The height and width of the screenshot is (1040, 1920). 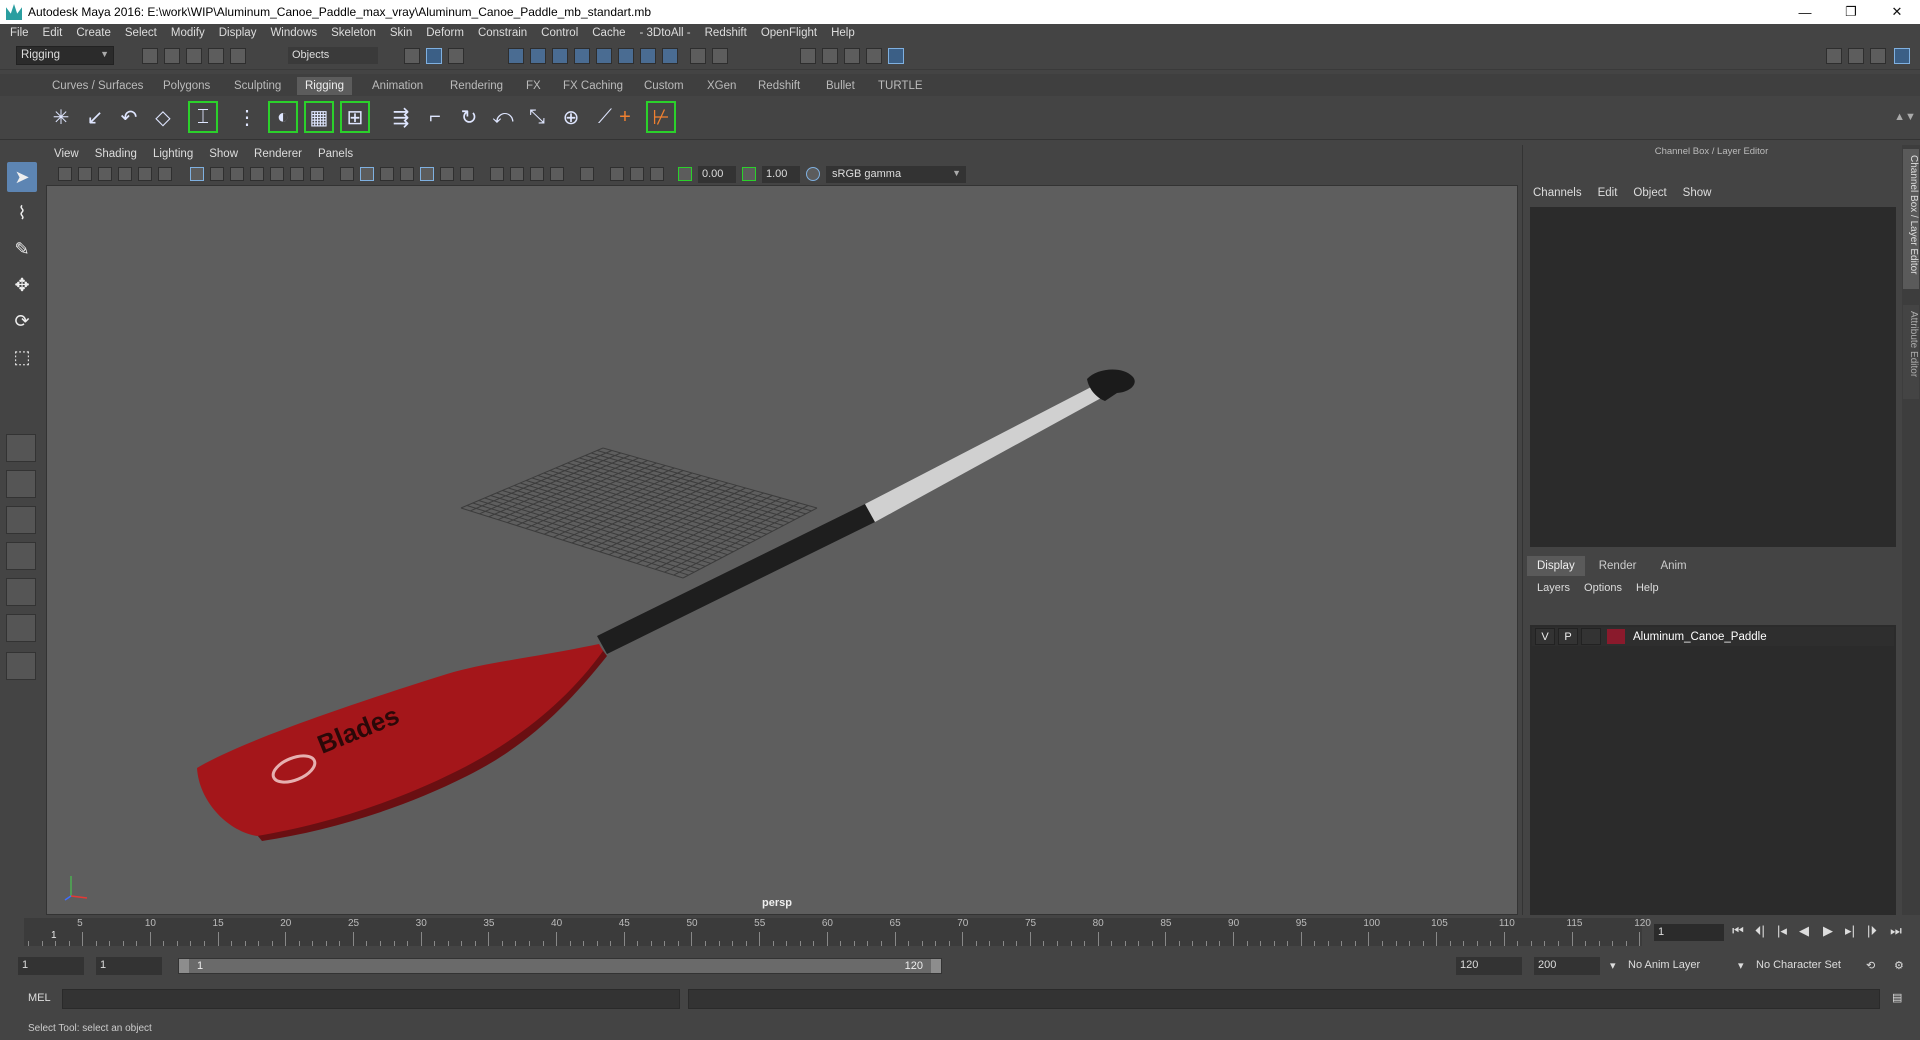 I want to click on layer-display-type-toggle, so click(x=1591, y=636).